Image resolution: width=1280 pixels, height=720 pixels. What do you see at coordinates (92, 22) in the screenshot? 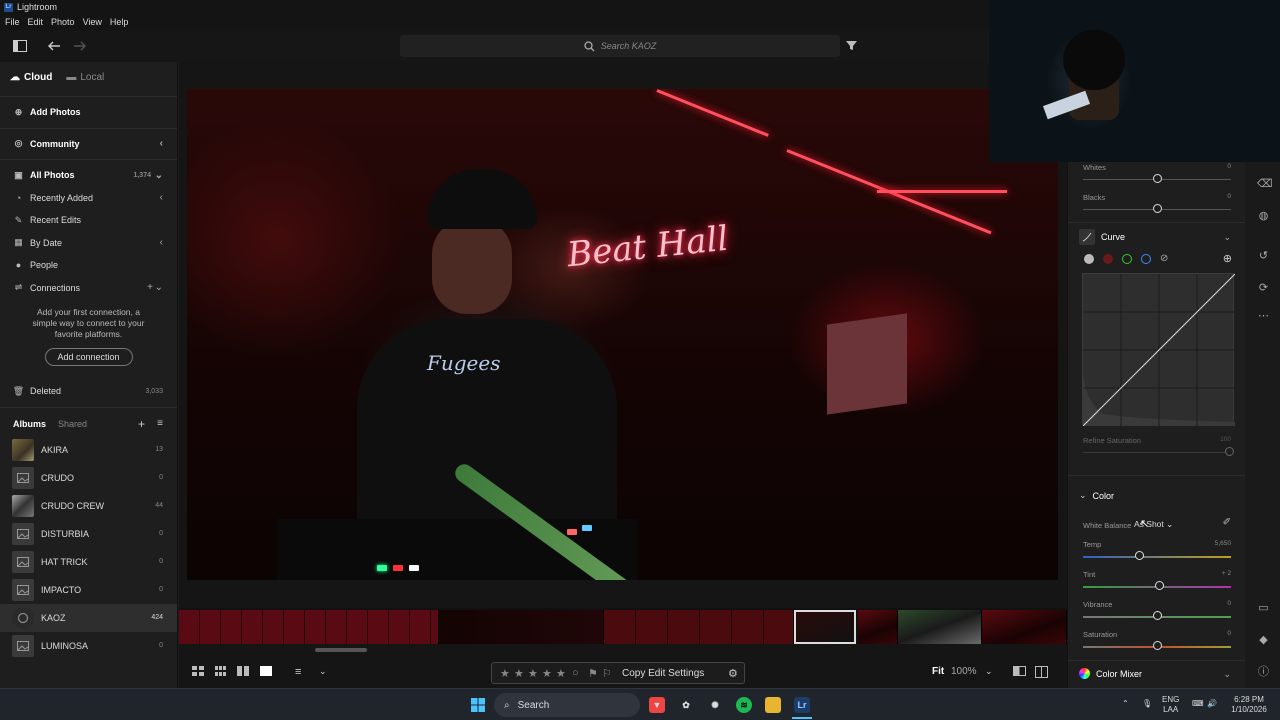
I see `menu-view: View` at bounding box center [92, 22].